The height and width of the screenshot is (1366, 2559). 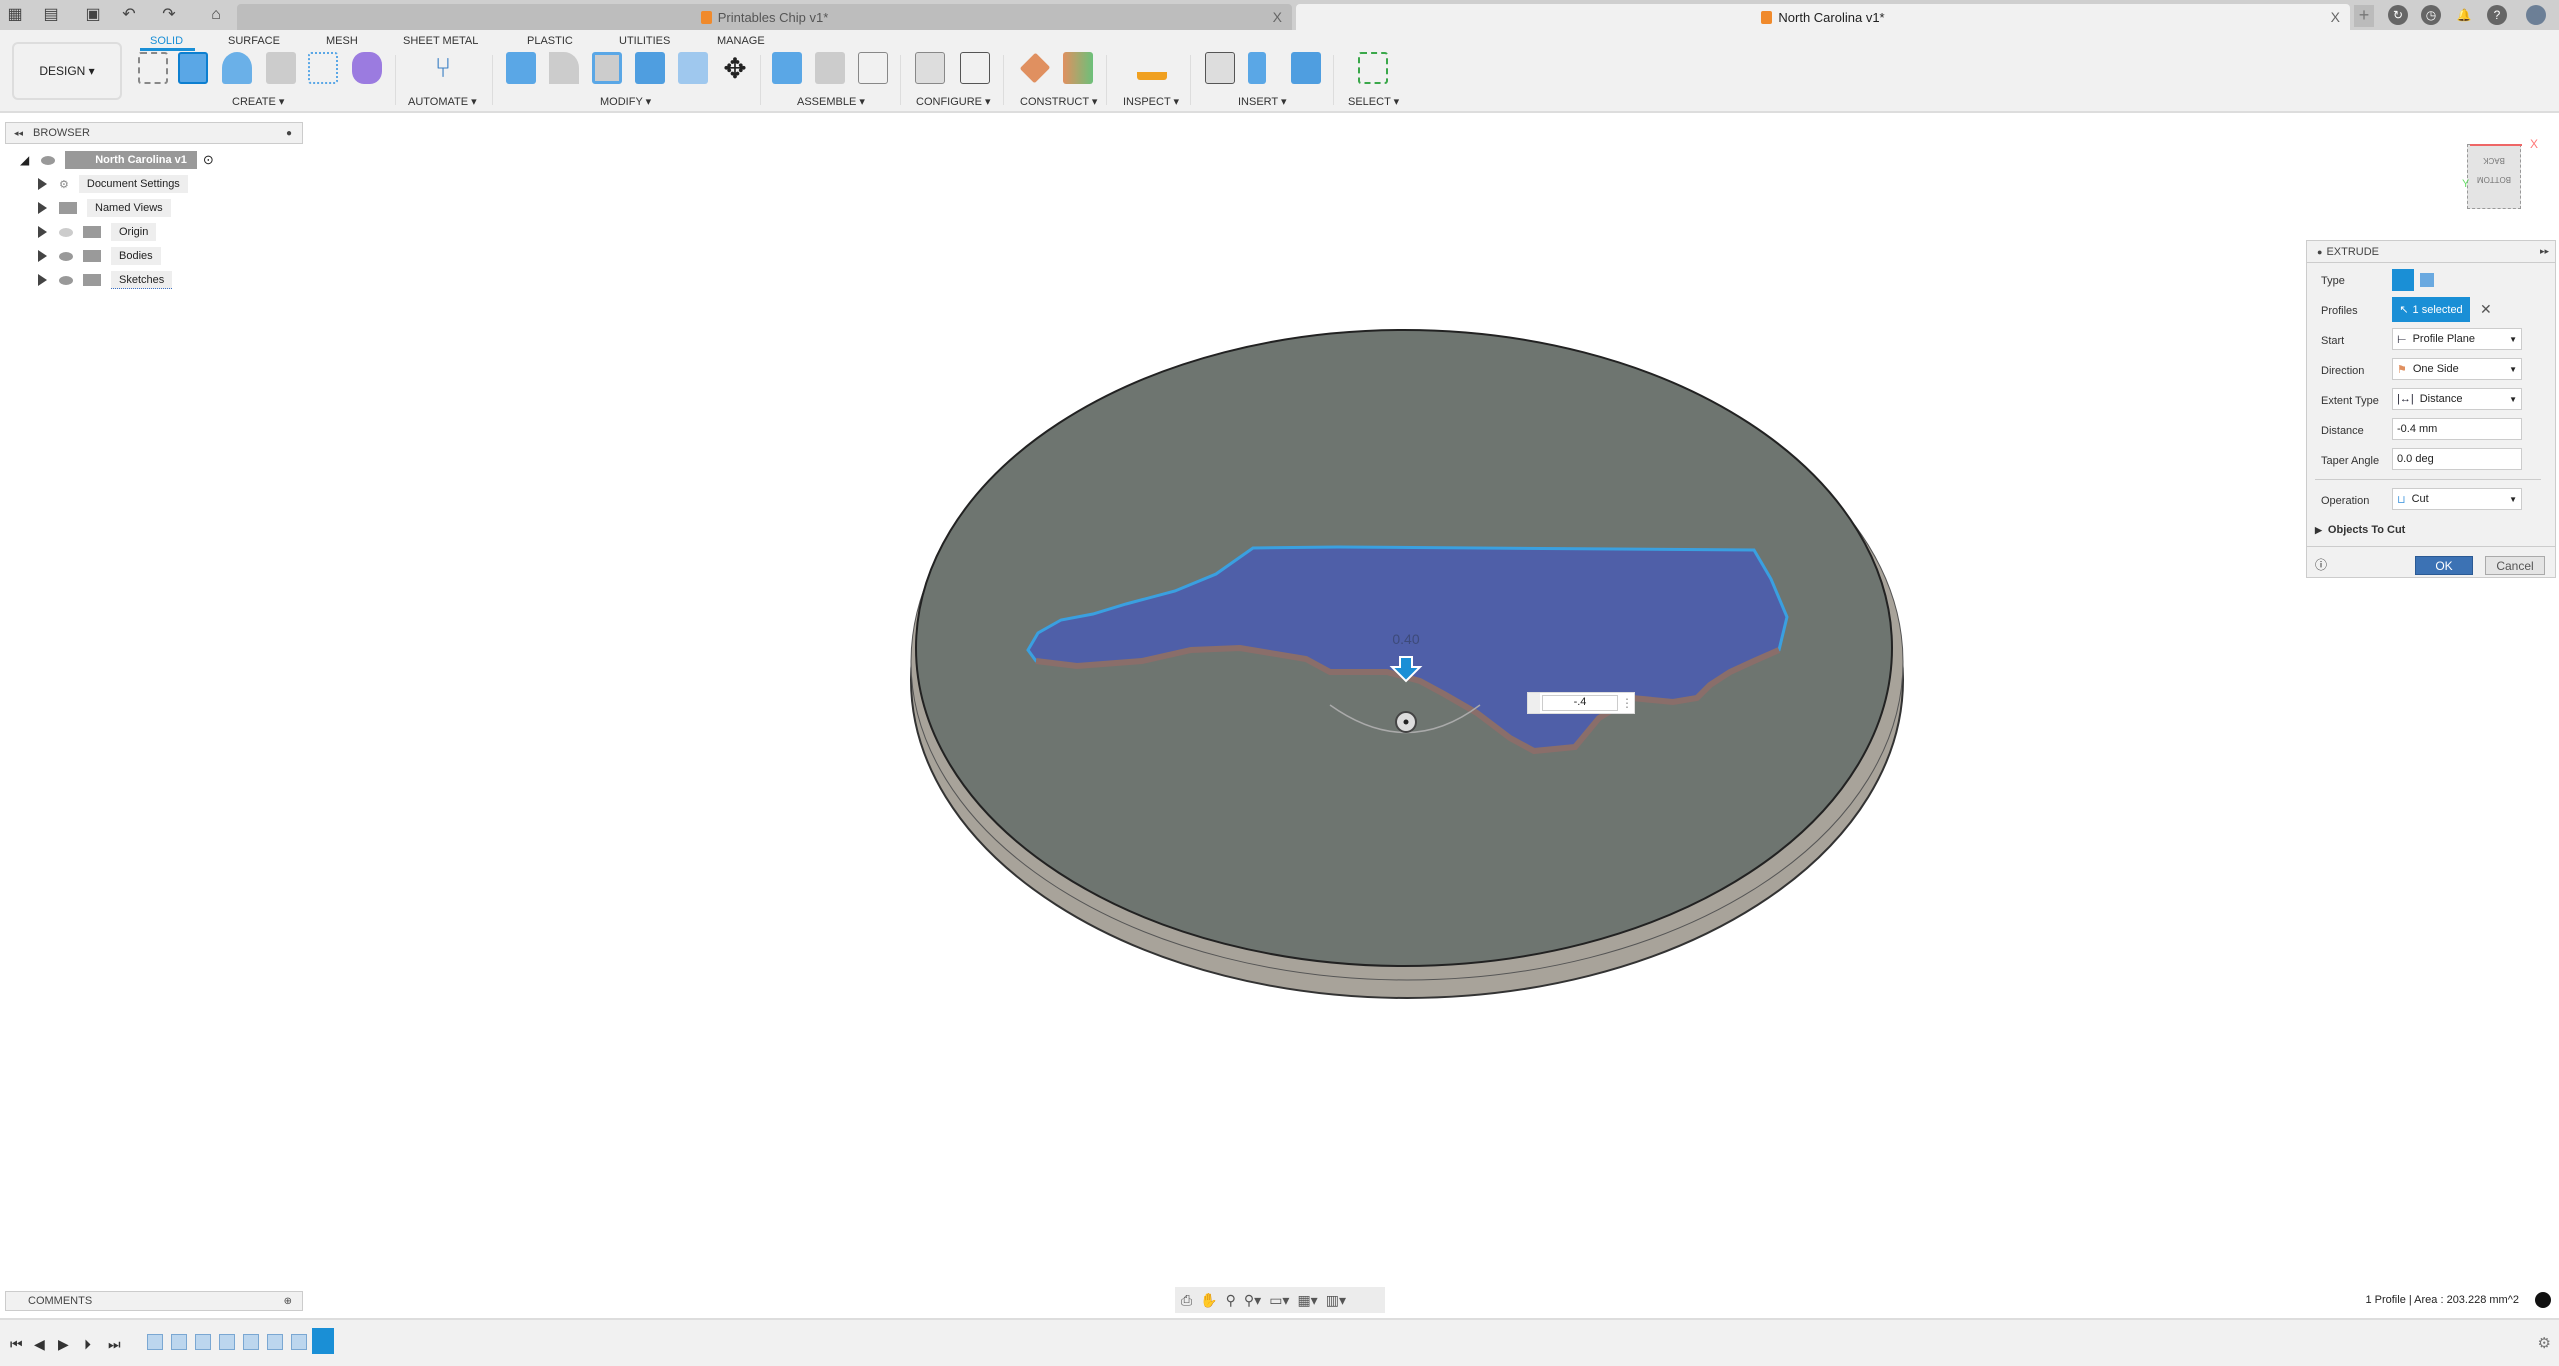 I want to click on expand-icon: ◢, so click(x=24, y=160).